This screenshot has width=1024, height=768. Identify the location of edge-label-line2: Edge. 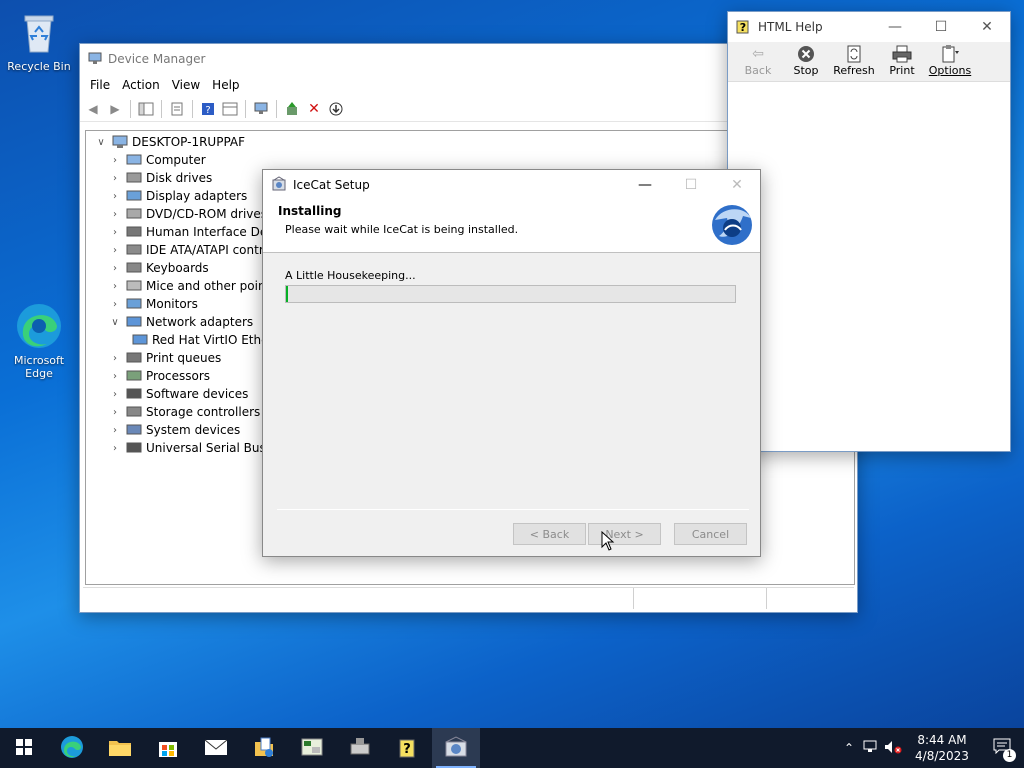
(39, 373).